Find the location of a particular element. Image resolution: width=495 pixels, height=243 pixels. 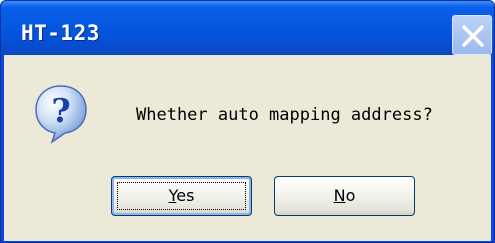

no-button: No is located at coordinates (344, 196).